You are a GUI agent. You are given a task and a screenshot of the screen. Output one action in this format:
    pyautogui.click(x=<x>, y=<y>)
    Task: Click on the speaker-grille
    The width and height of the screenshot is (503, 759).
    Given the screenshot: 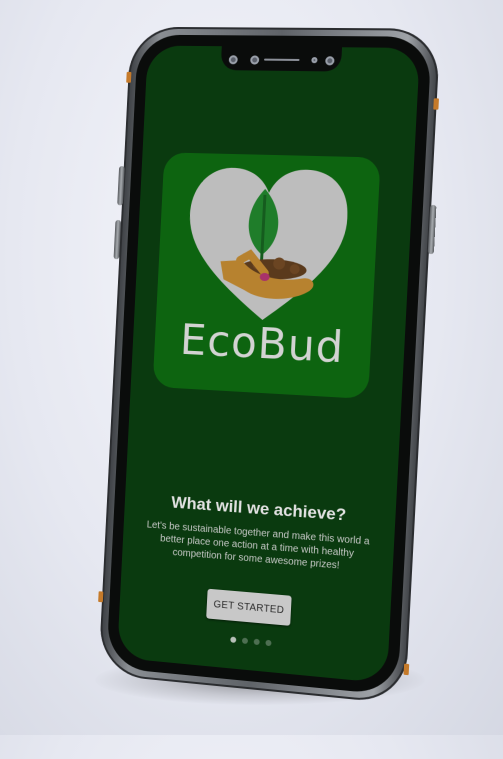 What is the action you would take?
    pyautogui.click(x=282, y=60)
    